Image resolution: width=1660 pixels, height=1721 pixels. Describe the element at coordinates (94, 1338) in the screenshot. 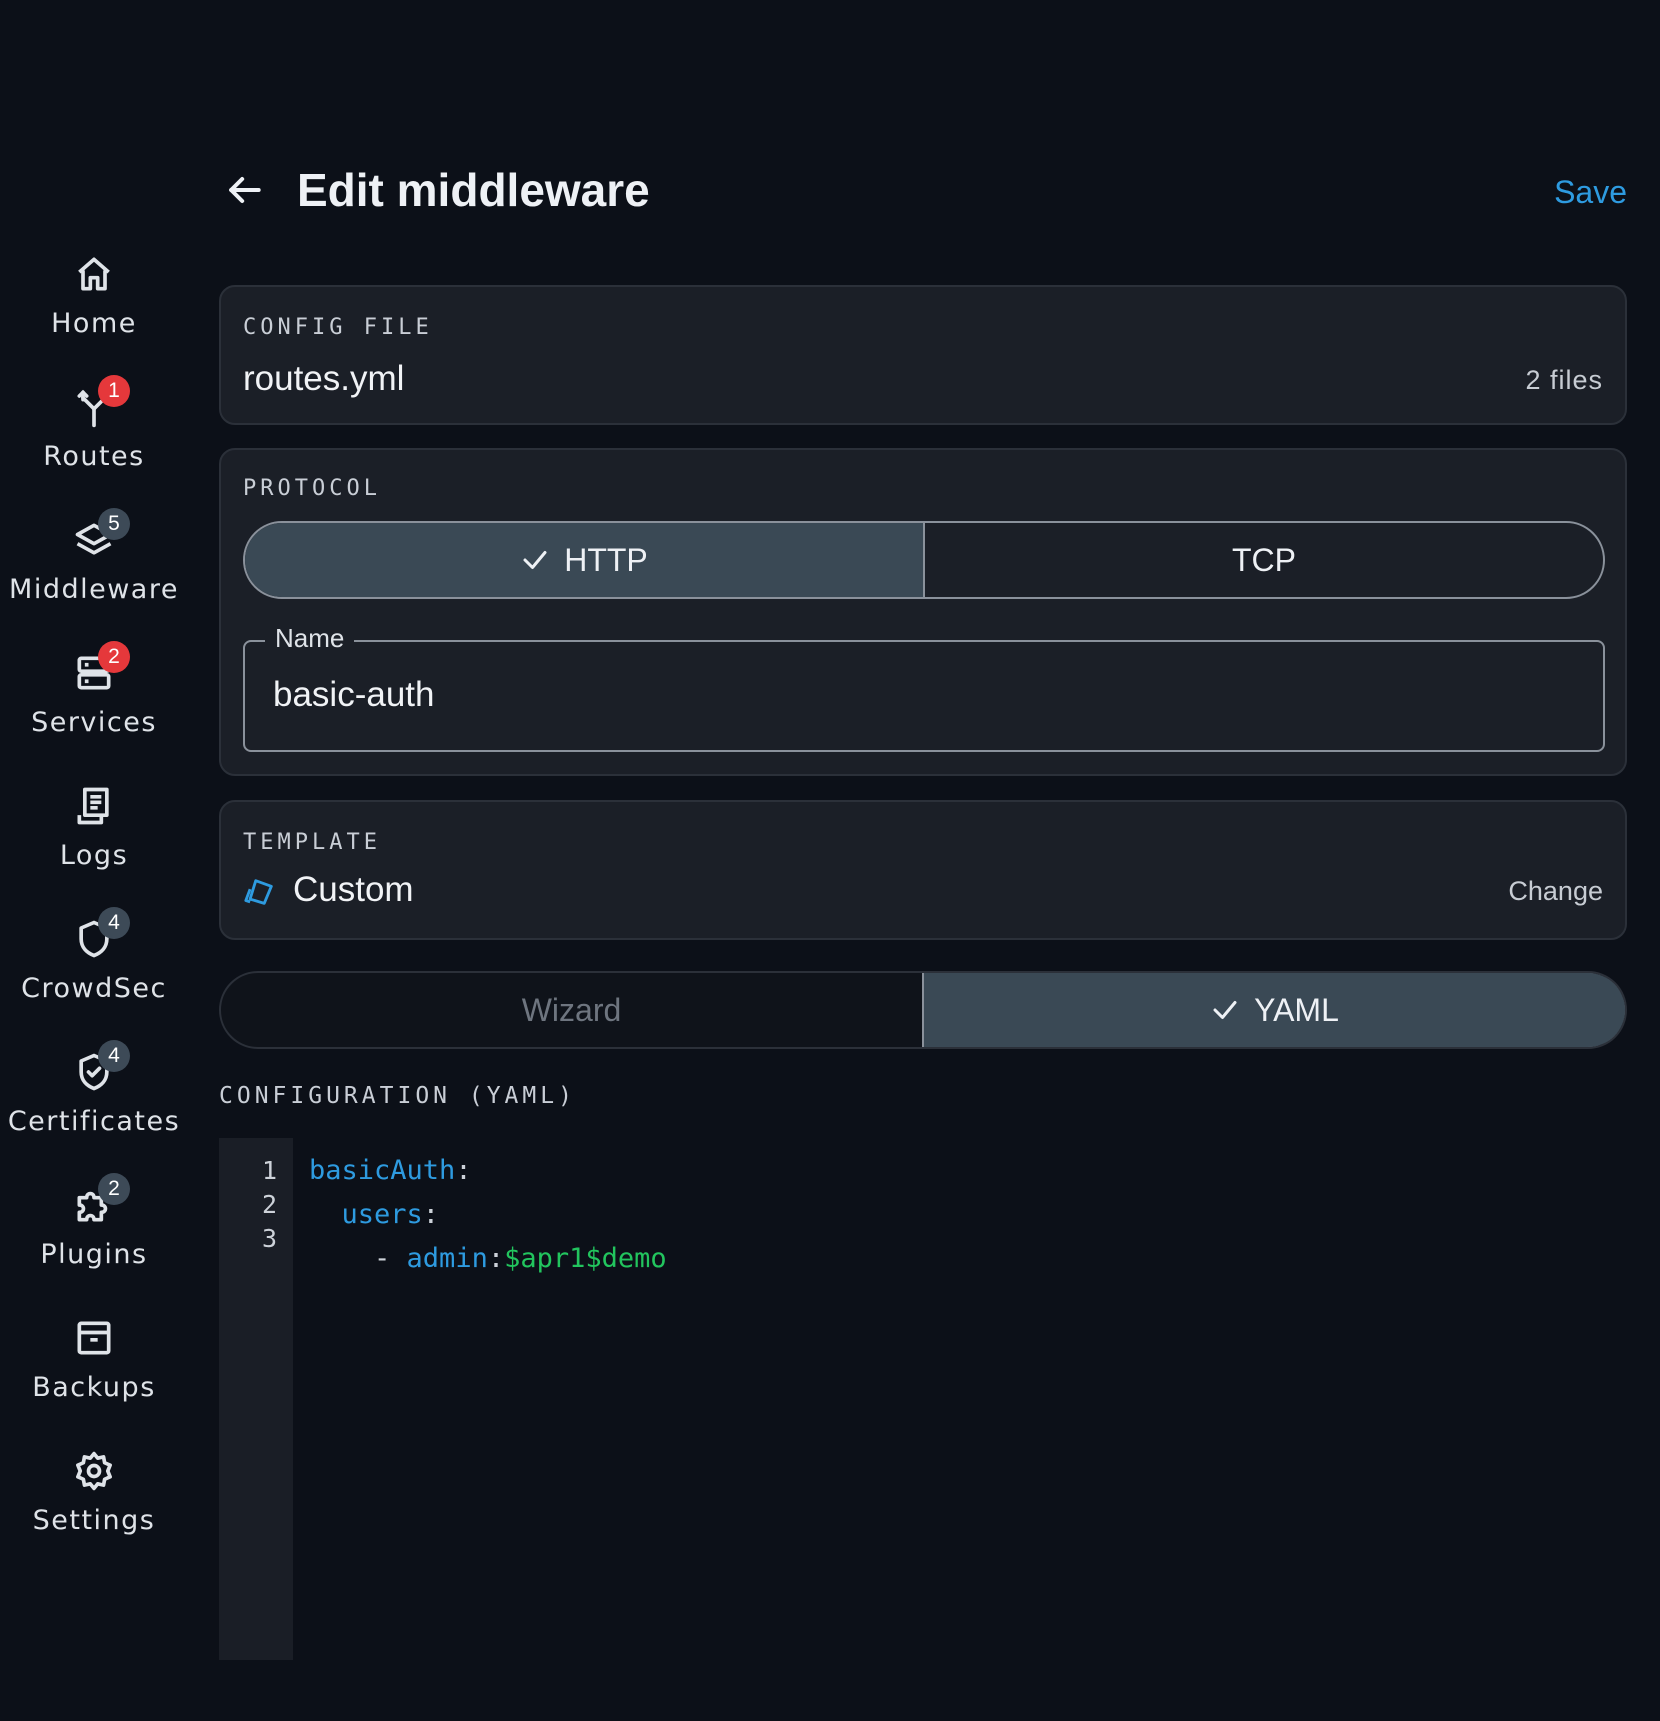

I see `archive-icon` at that location.